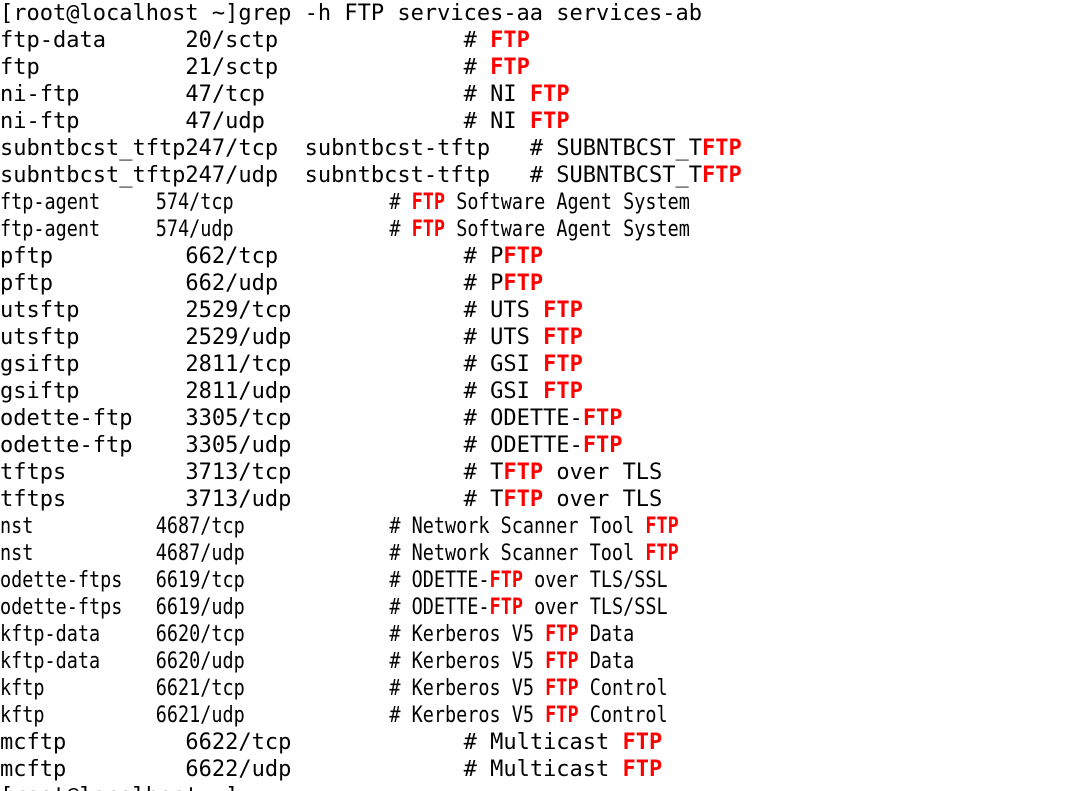  I want to click on row-prefix: ftp-agent 574/tcp, so click(195, 202).